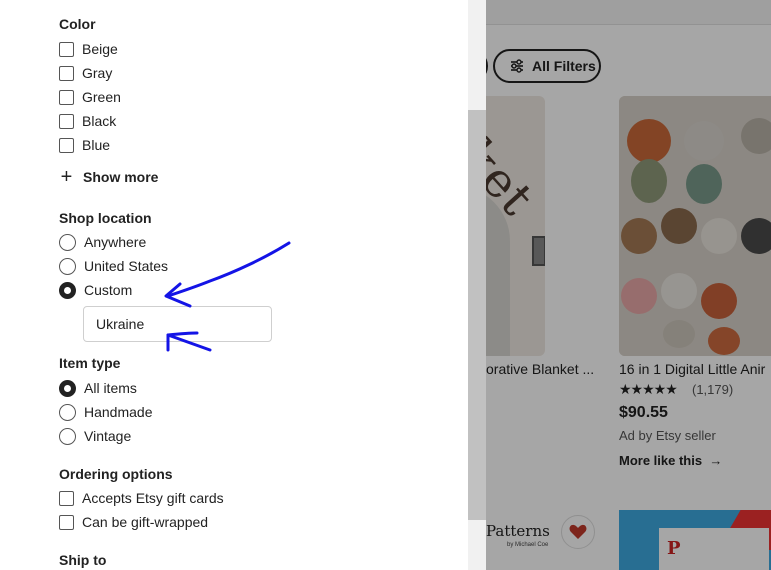 This screenshot has height=570, width=771. I want to click on item-type-title: Item type, so click(90, 363).